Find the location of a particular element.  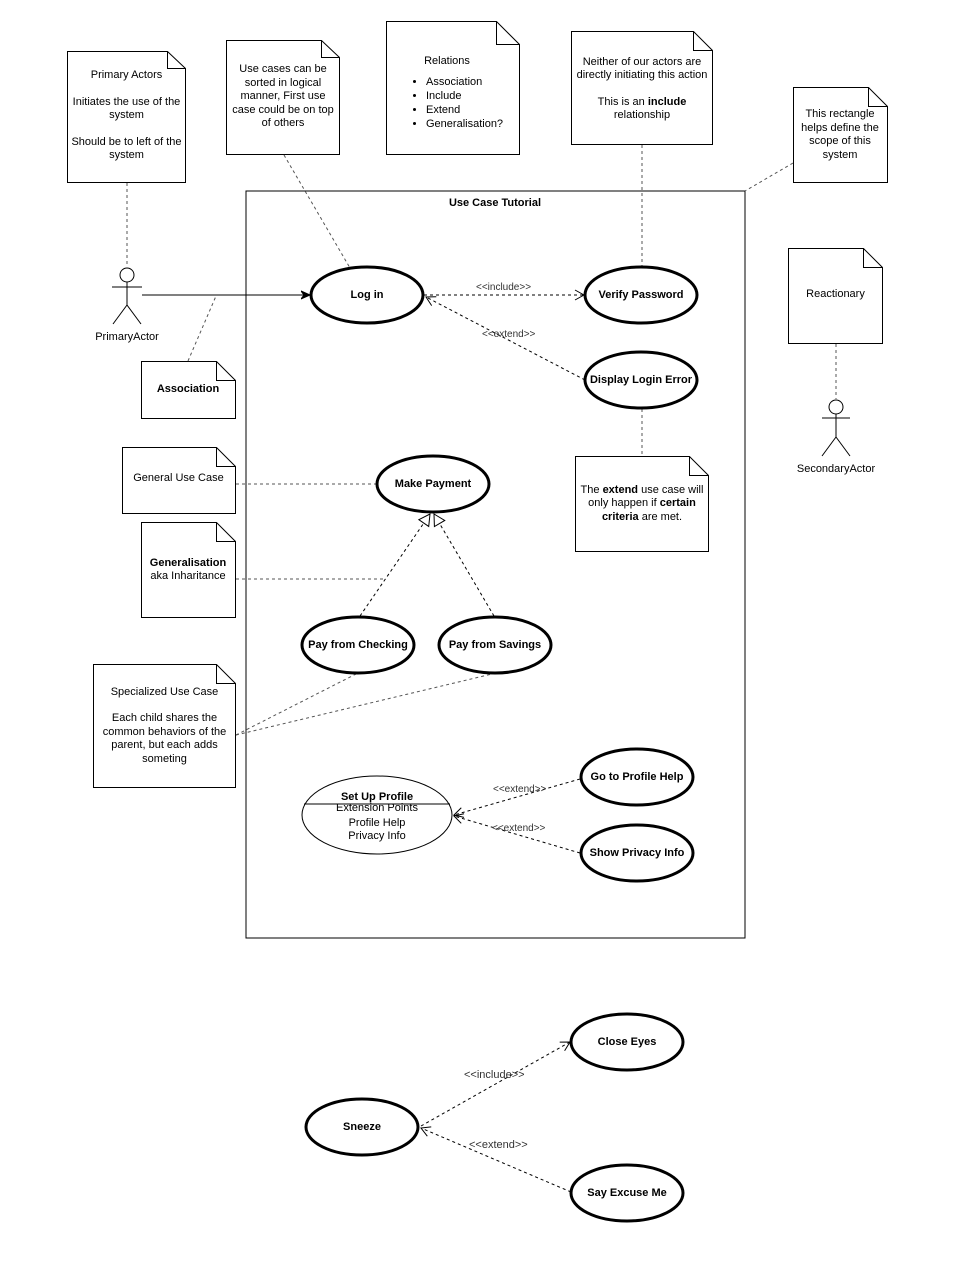

secondary-actor-label: SecondaryActor is located at coordinates (836, 469).